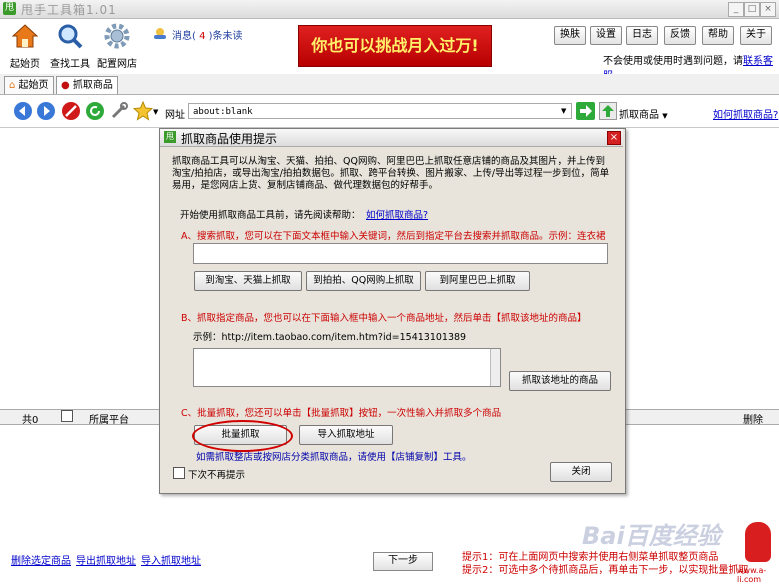  What do you see at coordinates (341, 413) in the screenshot?
I see `section-c-text: C、批量抓取，您还可以单击【批量抓取】按钮，一次性输入并抓取多个商品` at bounding box center [341, 413].